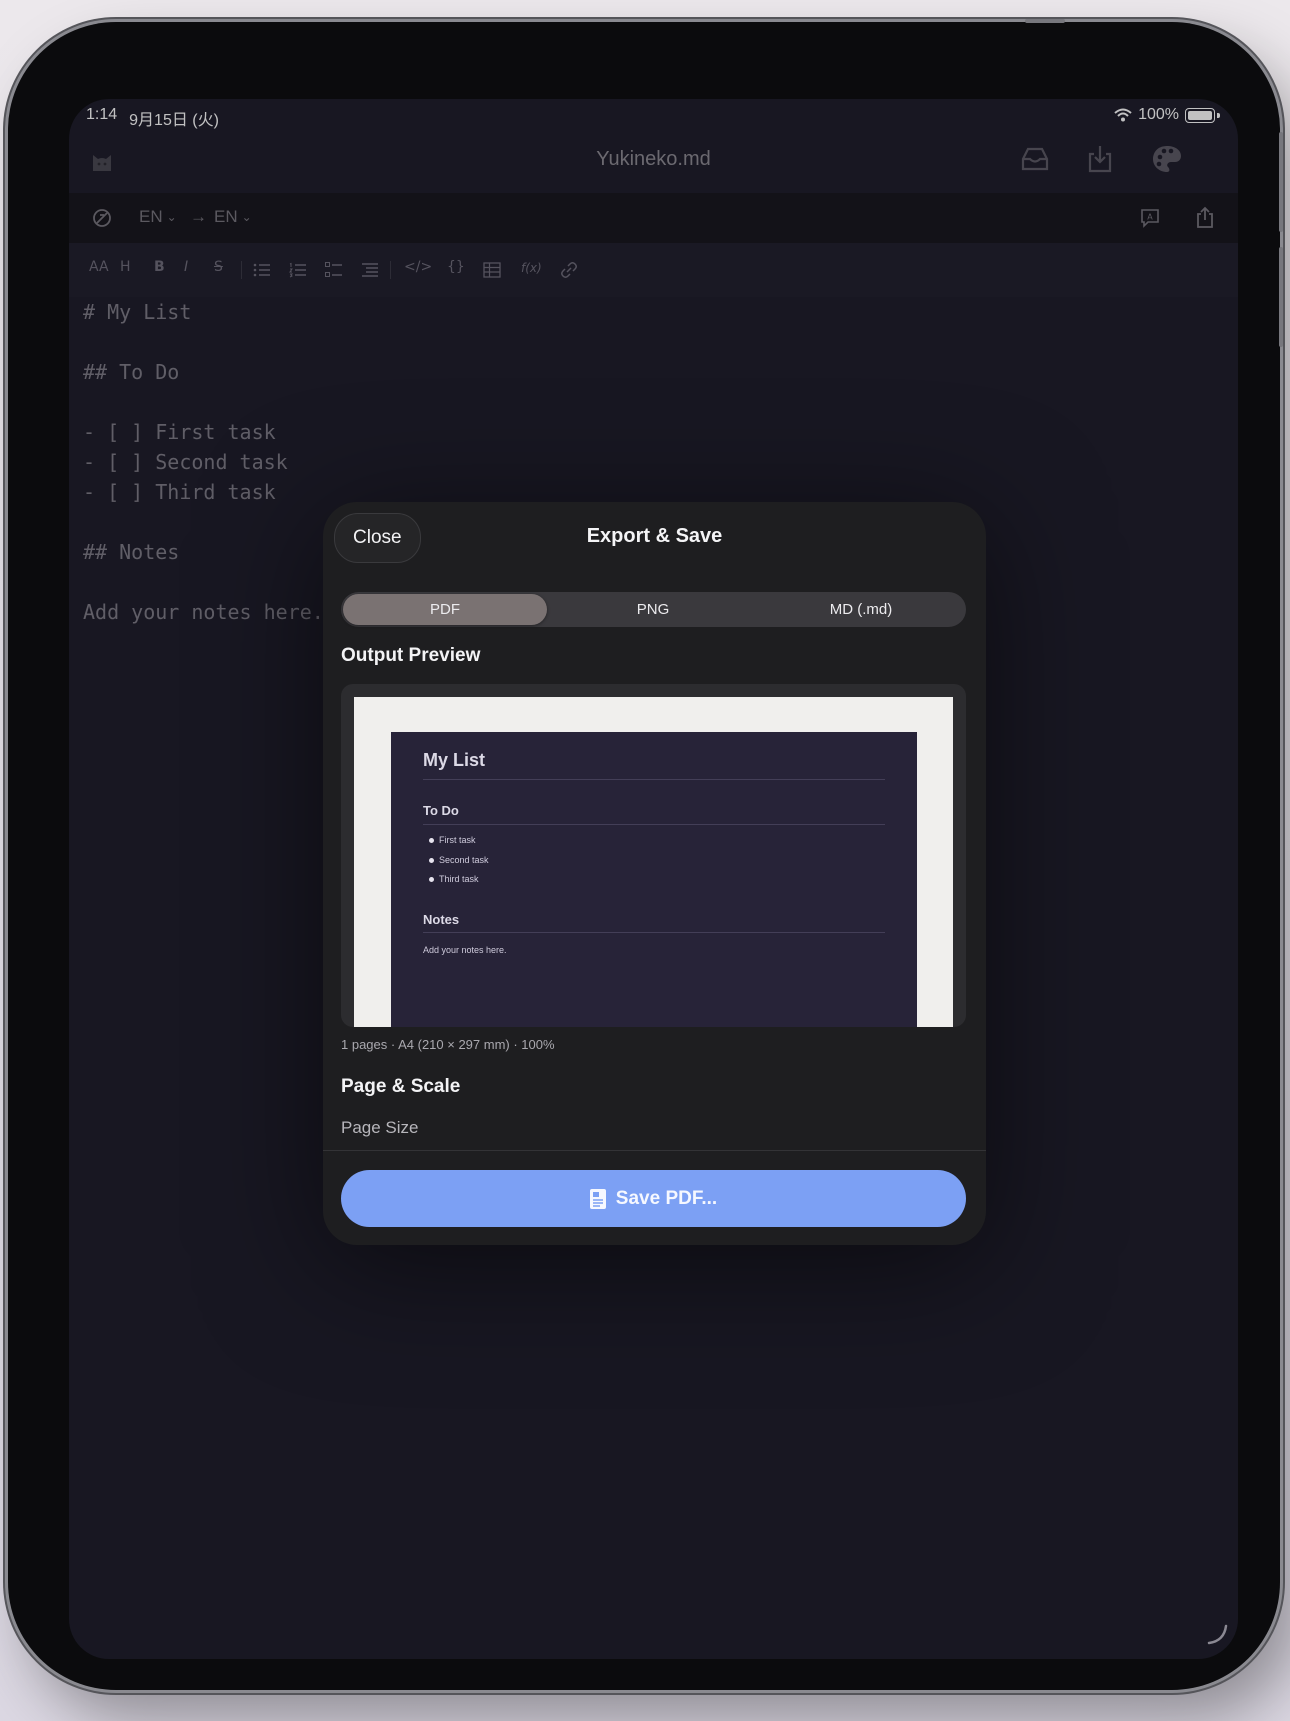 The width and height of the screenshot is (1290, 1721). Describe the element at coordinates (380, 1127) in the screenshot. I see `page-size-label: Page Size` at that location.